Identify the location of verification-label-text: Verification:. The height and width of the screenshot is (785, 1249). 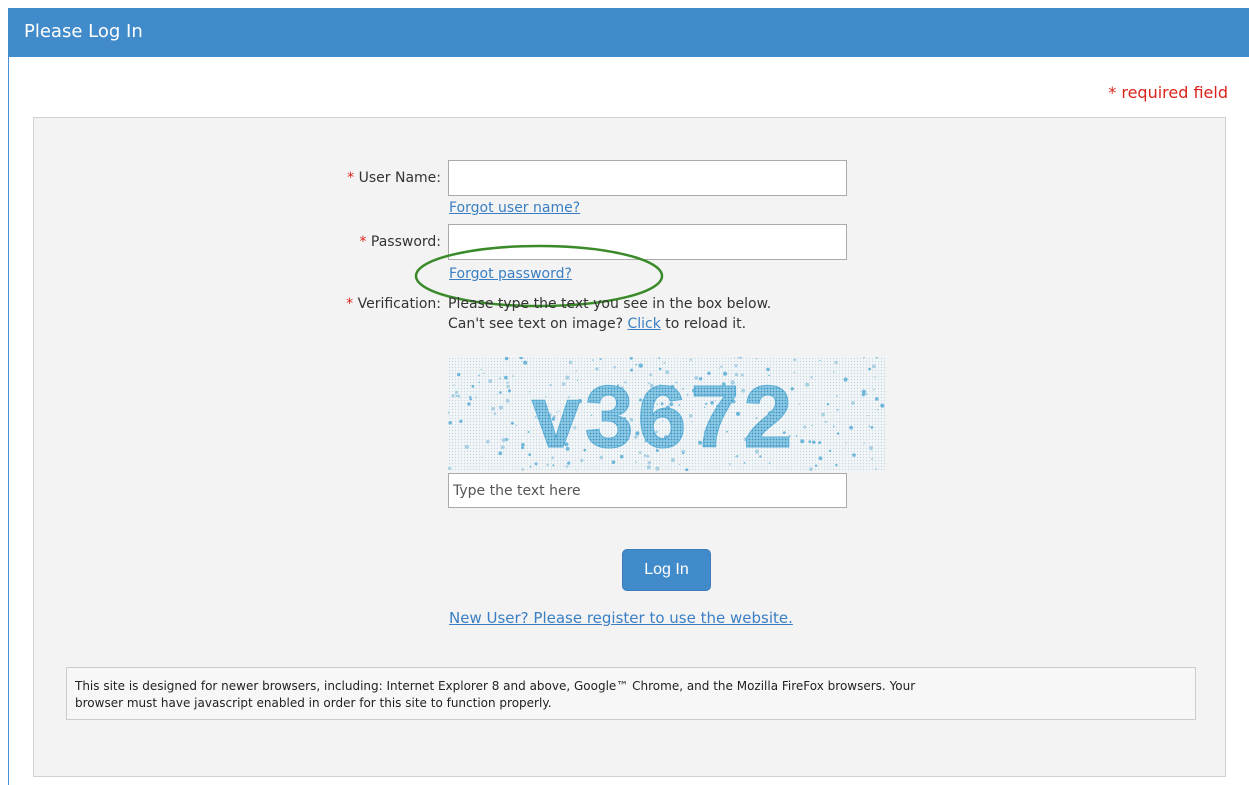
(399, 304).